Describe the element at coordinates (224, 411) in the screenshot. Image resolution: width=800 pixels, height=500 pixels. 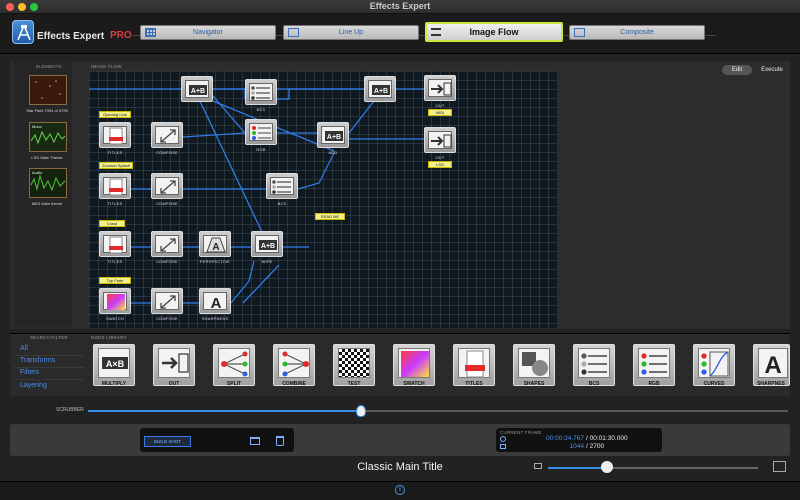
I see `scrubber-progress` at that location.